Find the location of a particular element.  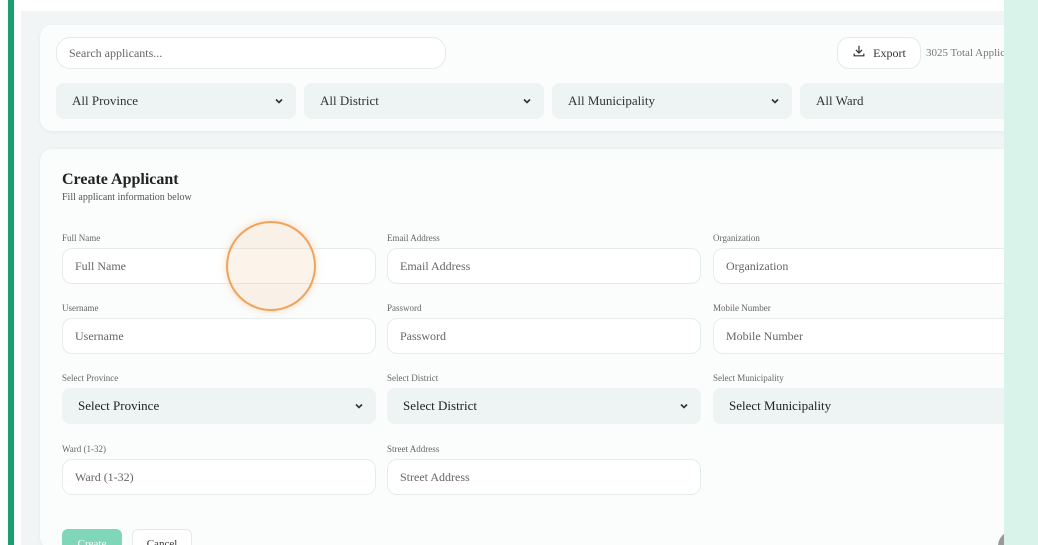

province-select-label: Select Province is located at coordinates (90, 378).